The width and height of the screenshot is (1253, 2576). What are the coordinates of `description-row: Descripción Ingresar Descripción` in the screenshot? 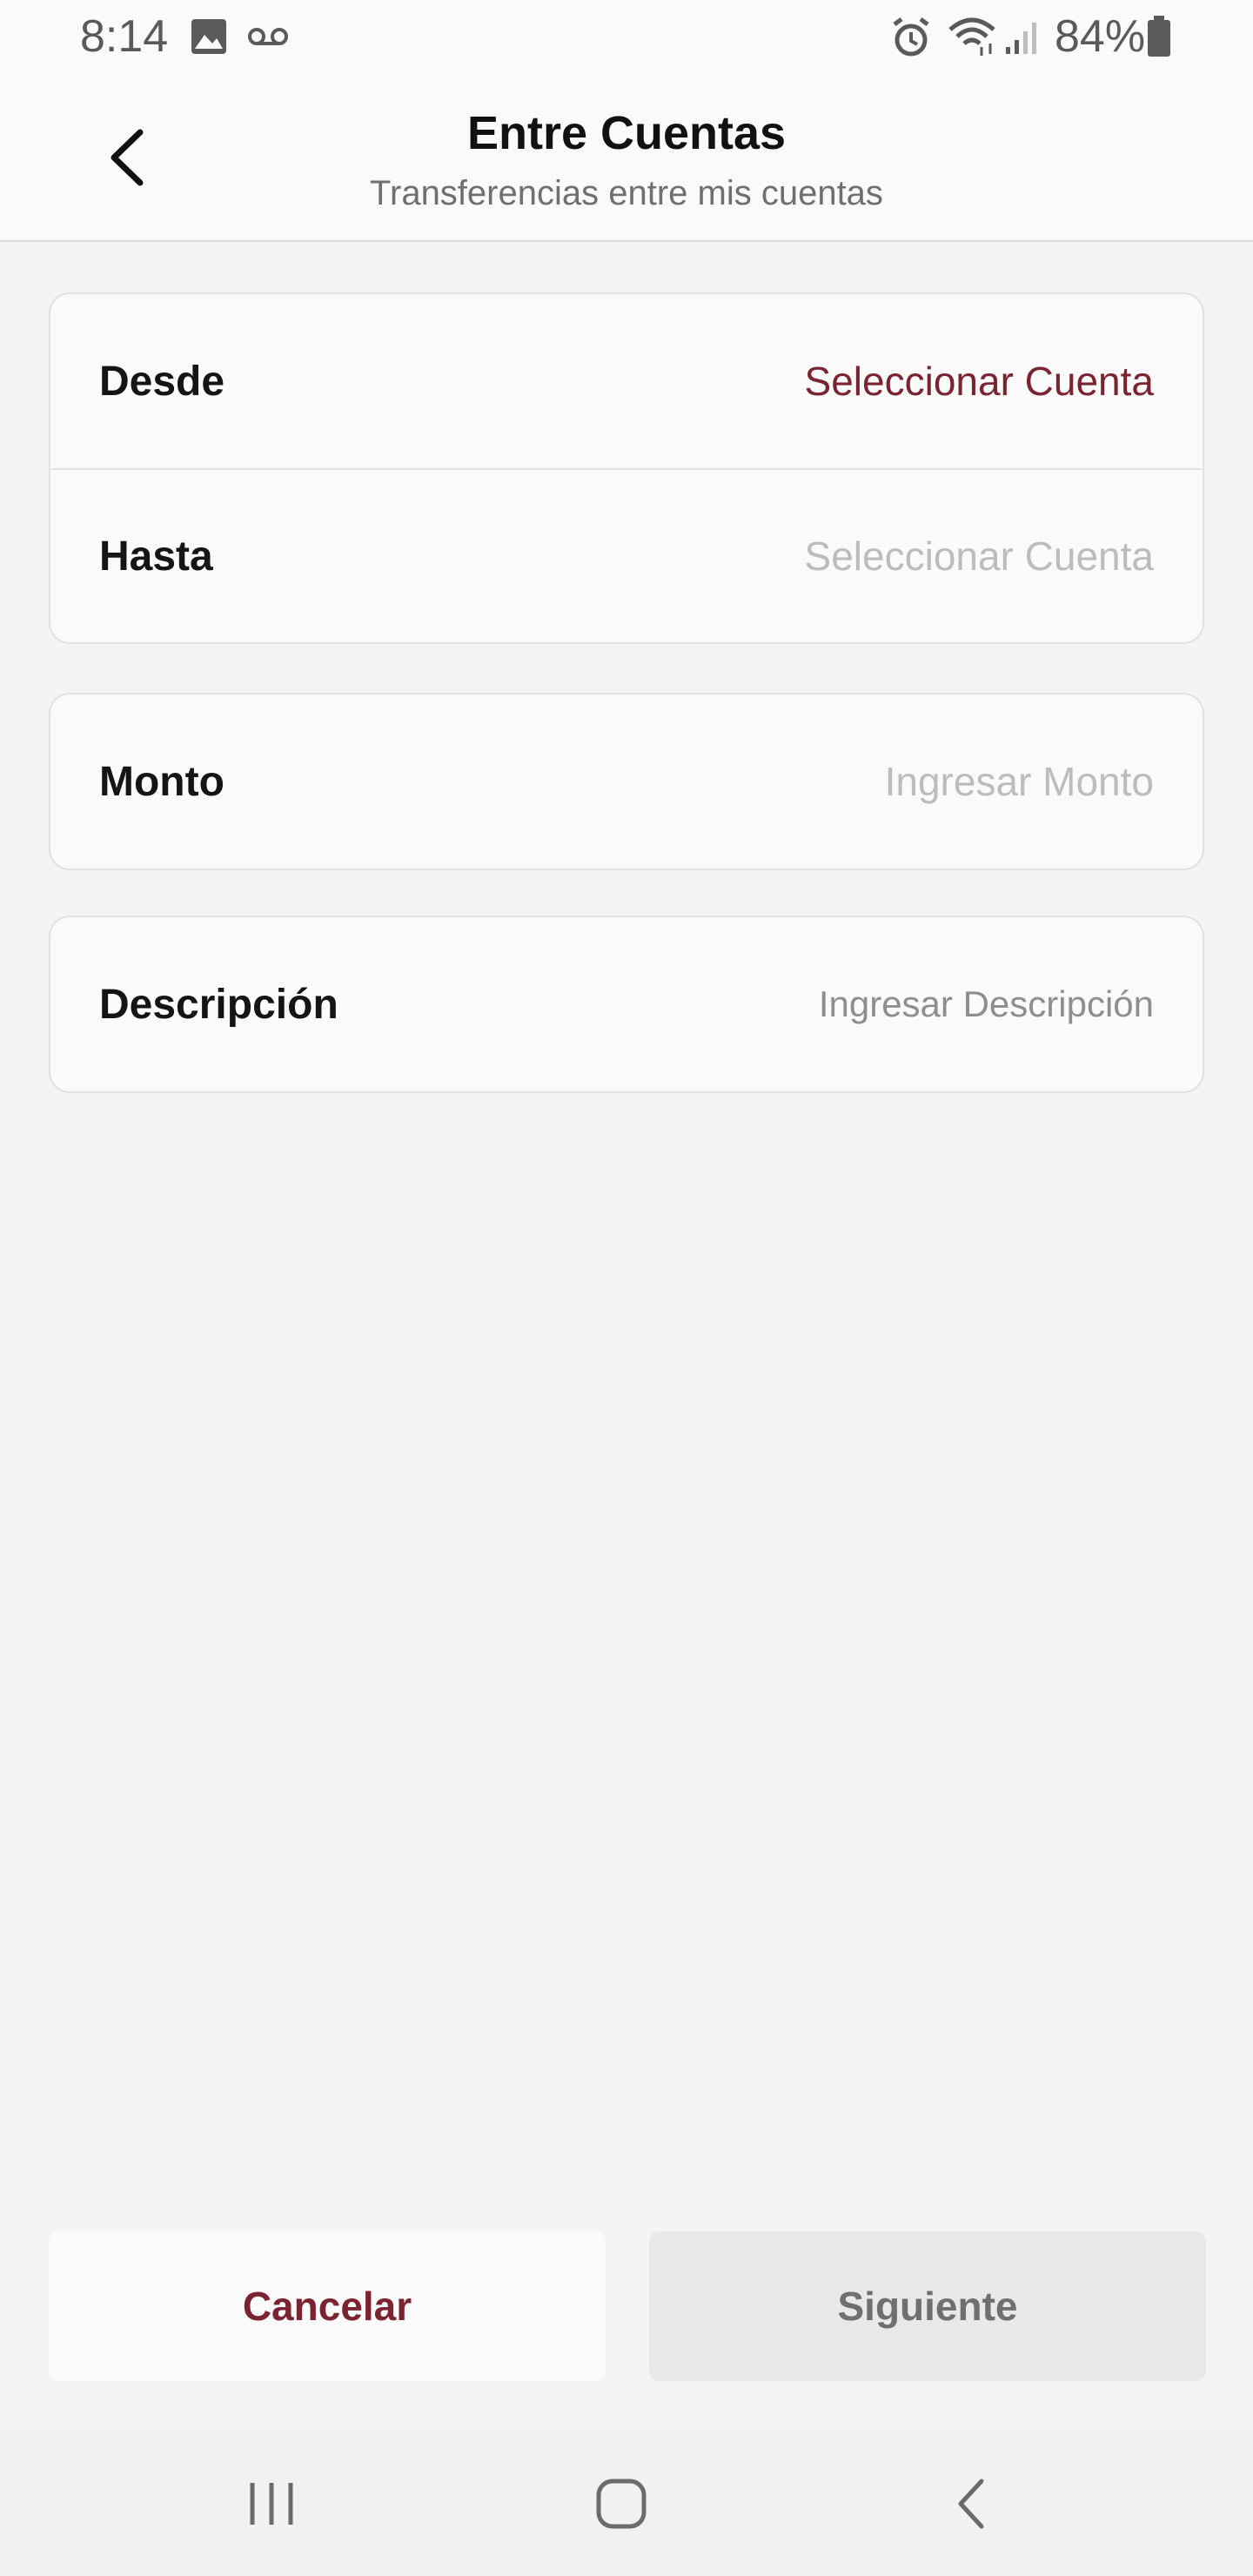 It's located at (626, 1004).